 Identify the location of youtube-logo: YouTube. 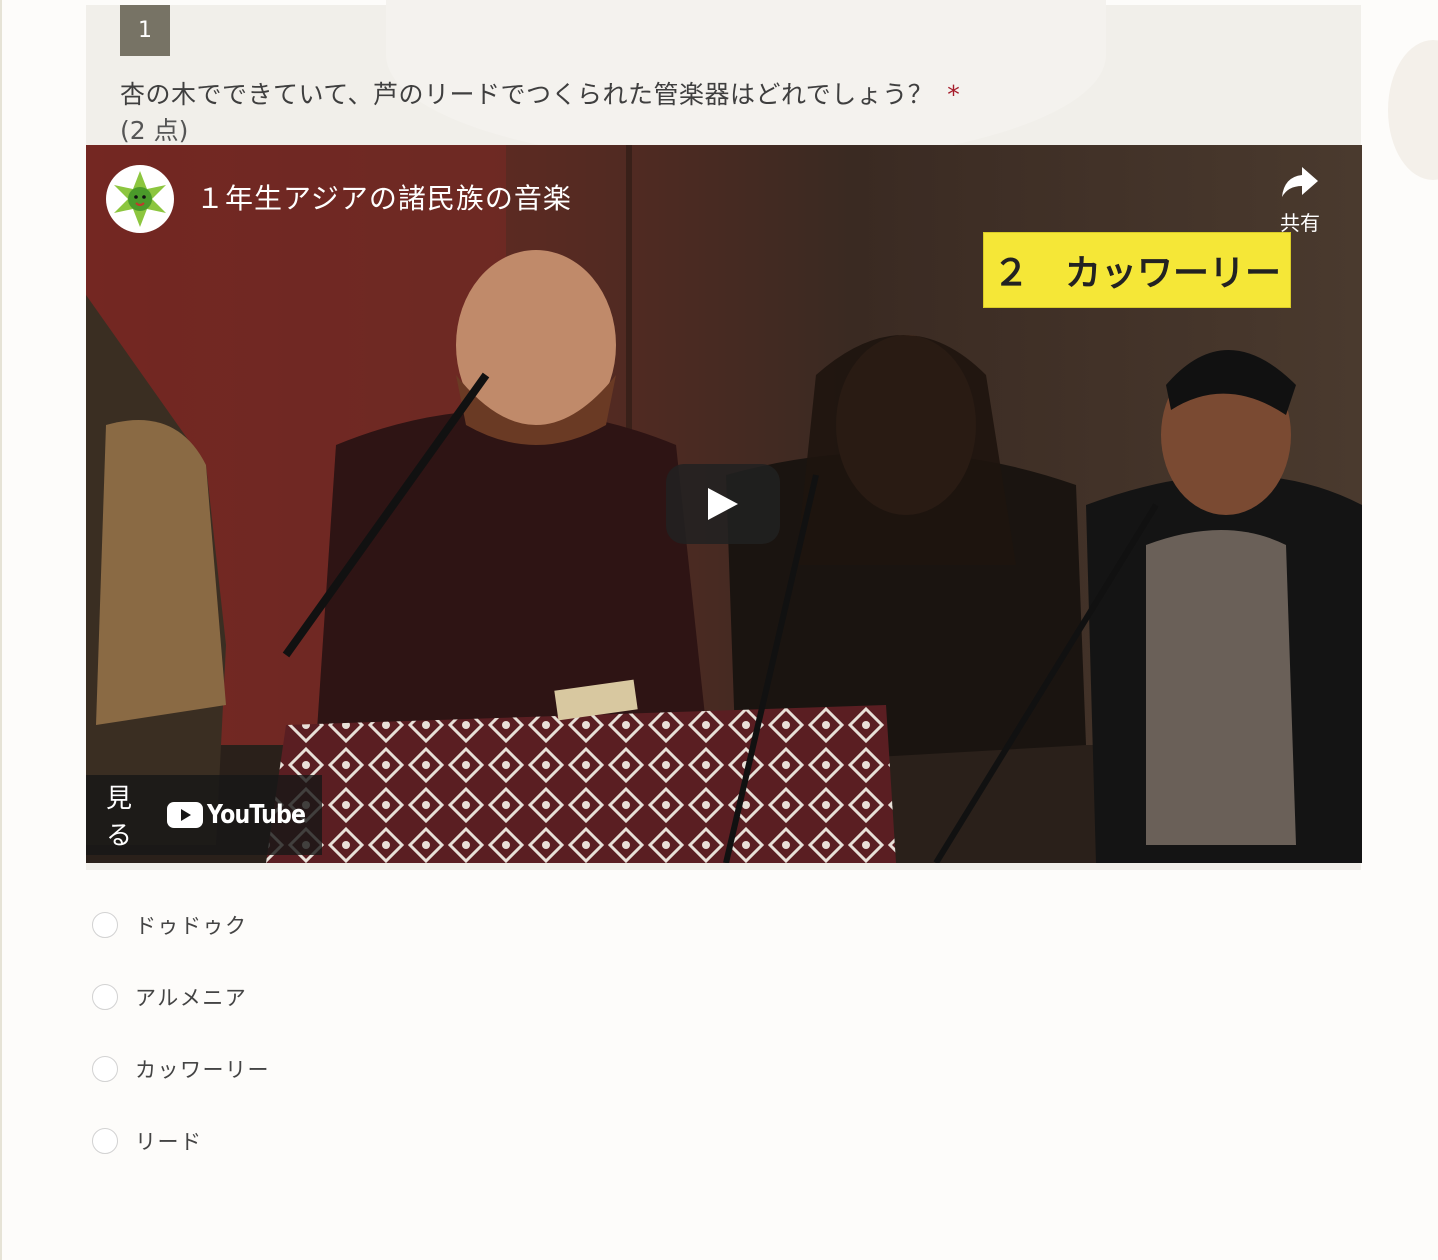
(244, 815).